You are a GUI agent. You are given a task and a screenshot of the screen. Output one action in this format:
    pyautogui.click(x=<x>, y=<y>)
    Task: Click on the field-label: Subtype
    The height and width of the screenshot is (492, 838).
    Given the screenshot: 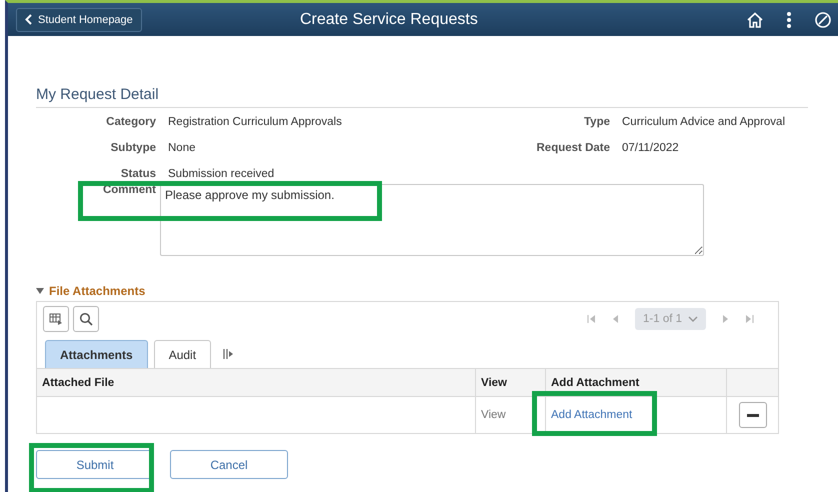 What is the action you would take?
    pyautogui.click(x=133, y=148)
    